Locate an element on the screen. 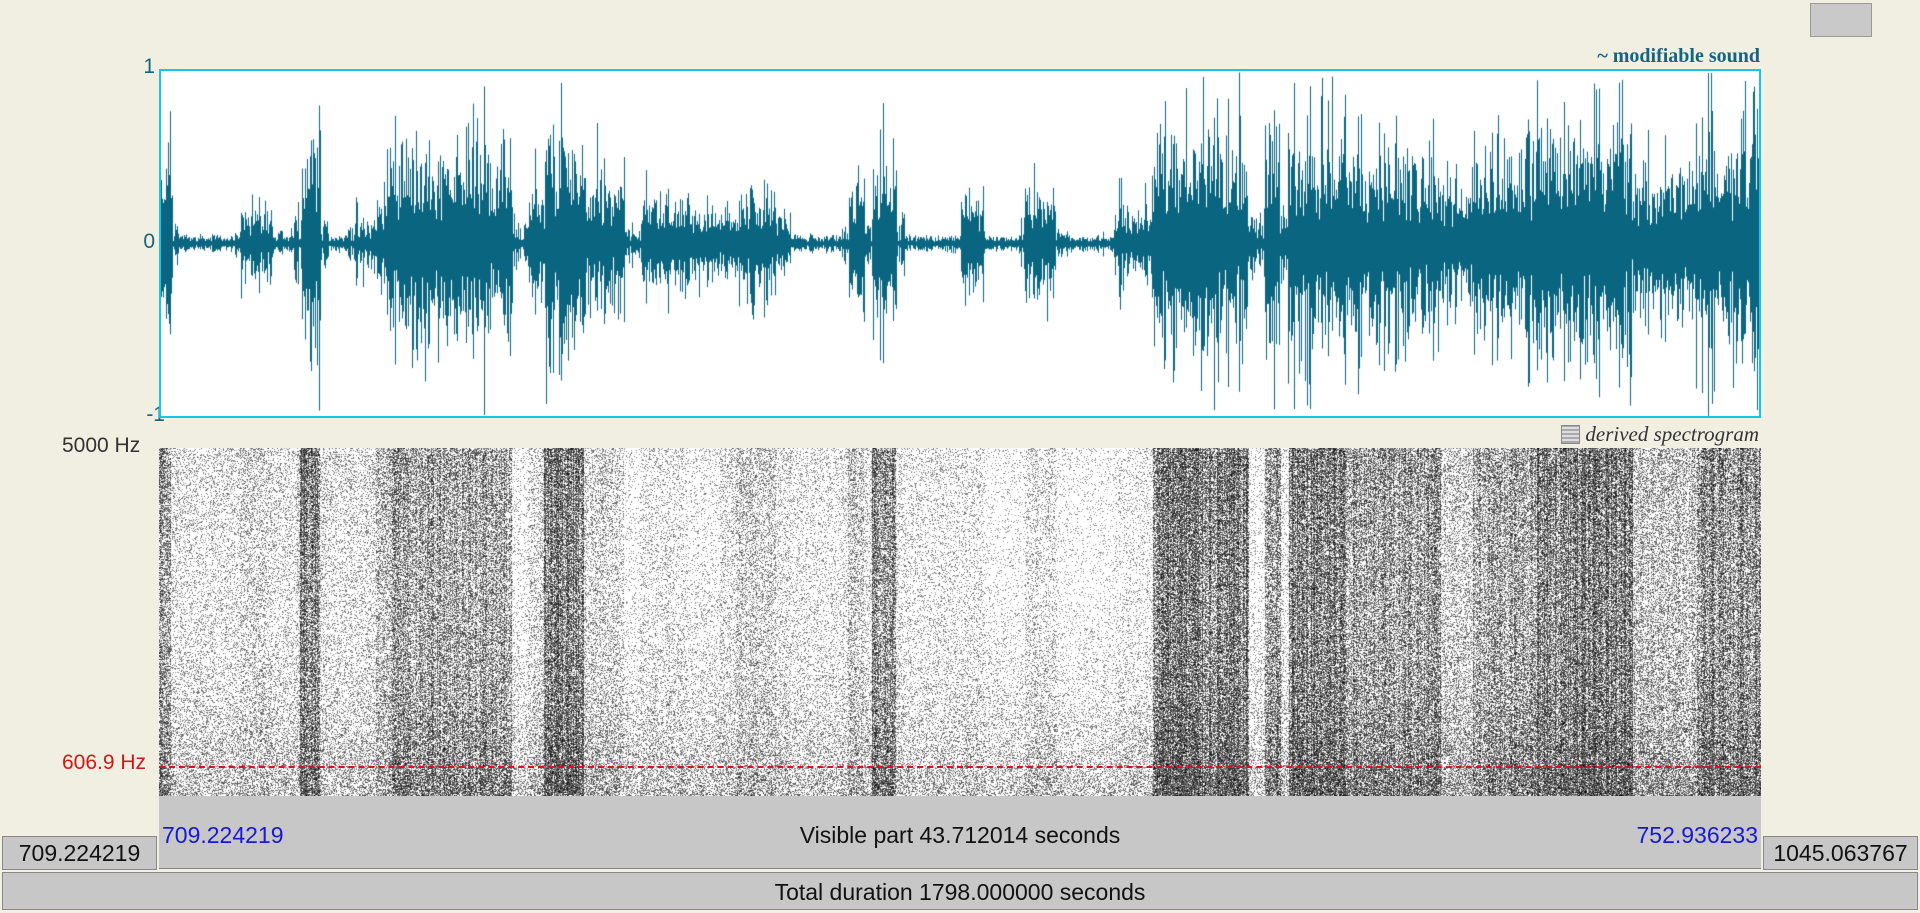 Image resolution: width=1920 pixels, height=913 pixels. waveform-label: ~ modifiable sound is located at coordinates (1678, 56).